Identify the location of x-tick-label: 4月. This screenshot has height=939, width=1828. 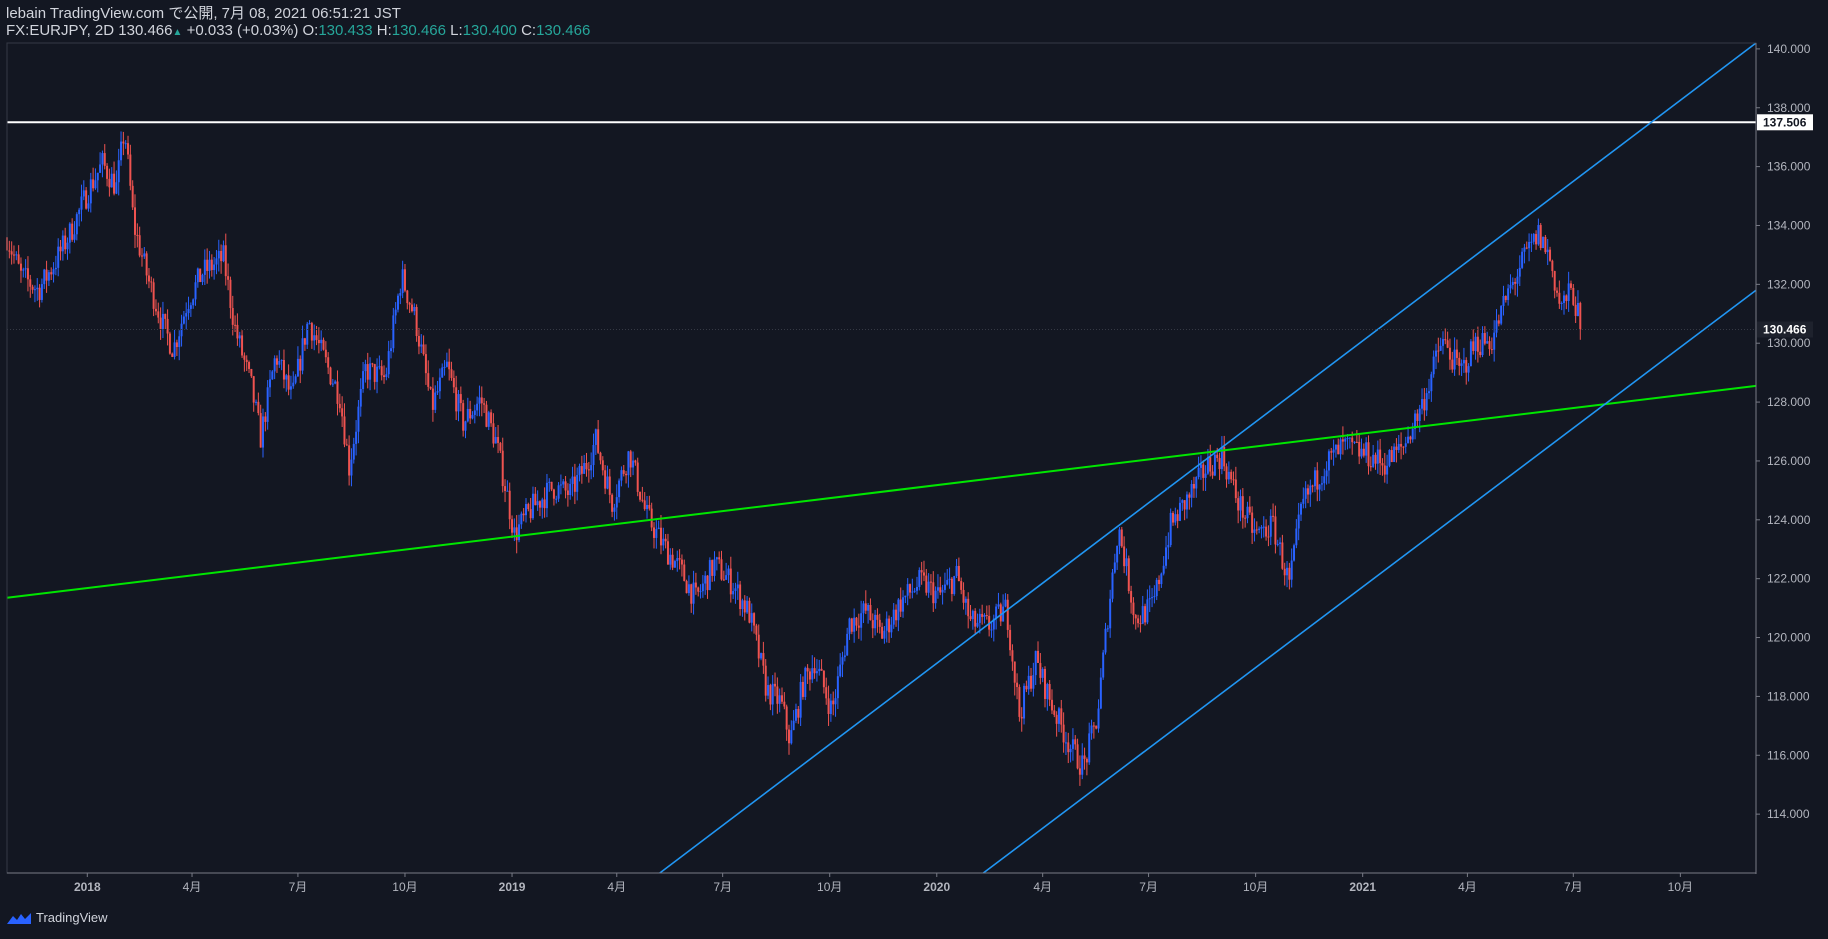
(616, 887).